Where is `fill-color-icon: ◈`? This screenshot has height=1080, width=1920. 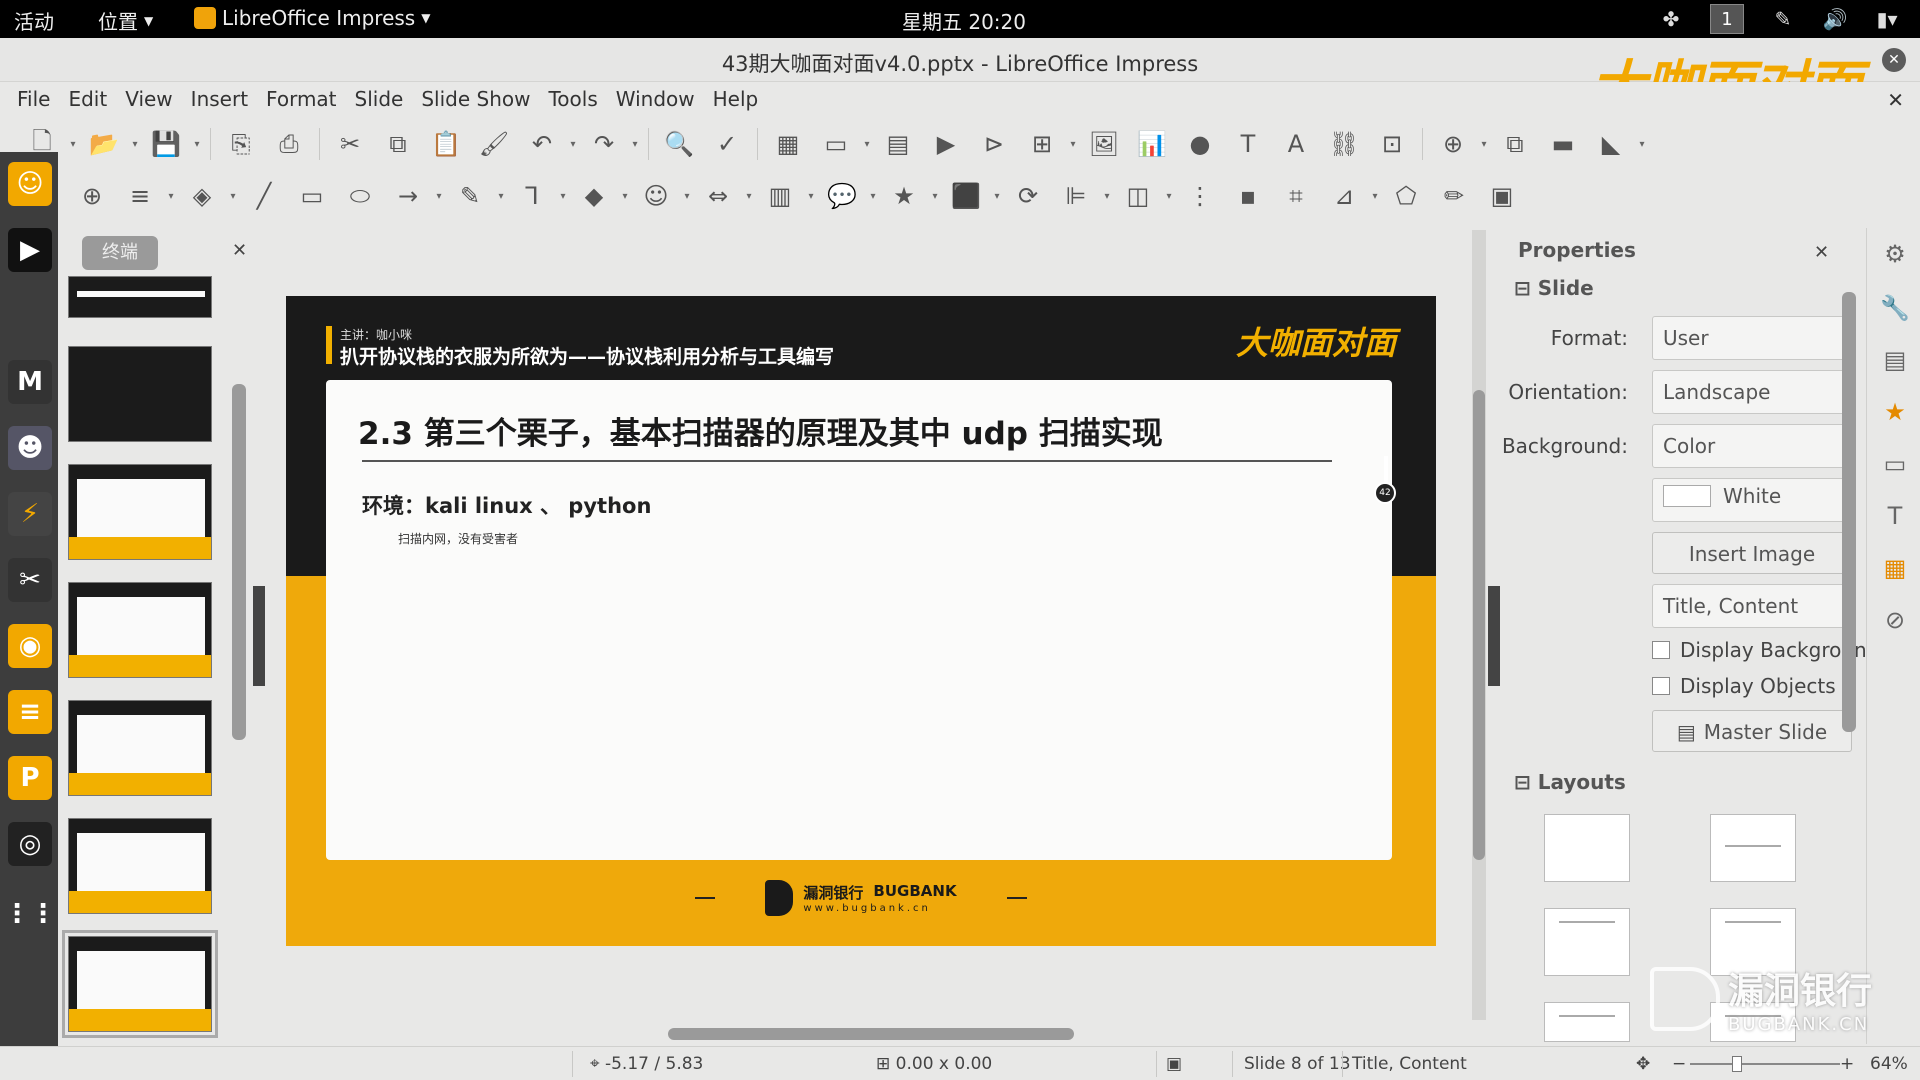
fill-color-icon: ◈ is located at coordinates (202, 196).